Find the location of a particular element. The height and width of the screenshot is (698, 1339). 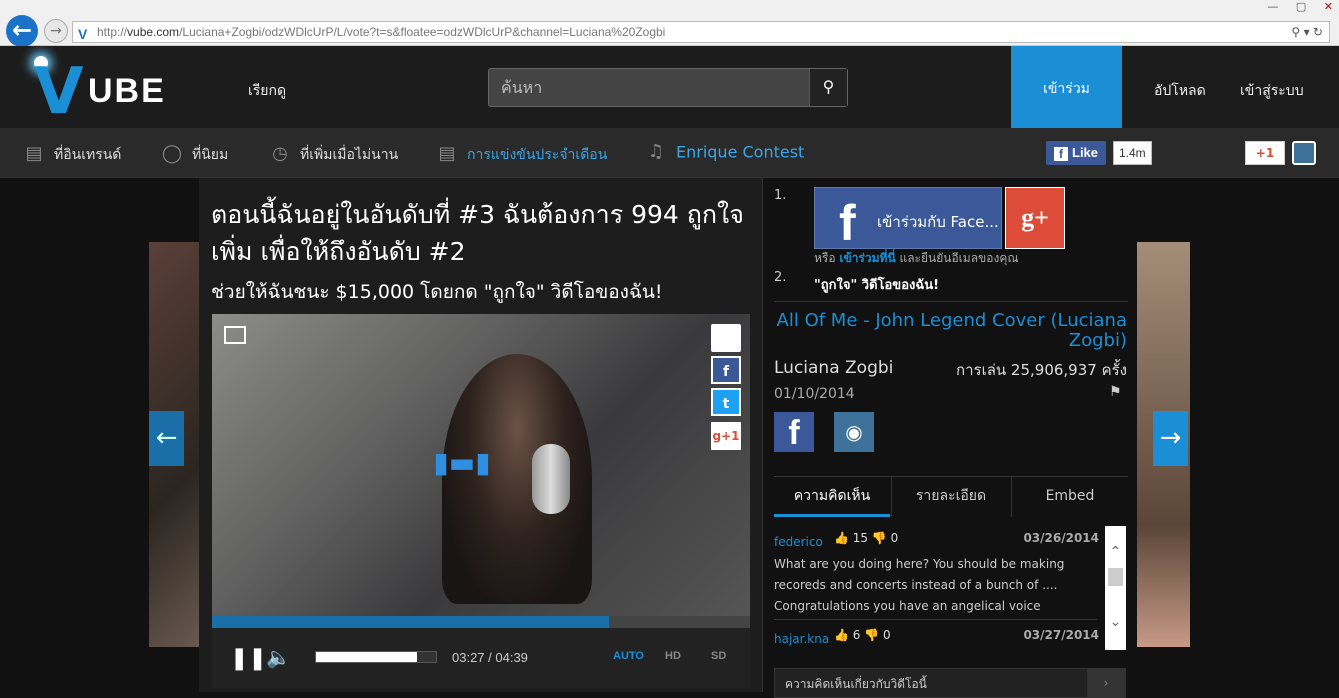

site-favicon: V is located at coordinates (83, 34).